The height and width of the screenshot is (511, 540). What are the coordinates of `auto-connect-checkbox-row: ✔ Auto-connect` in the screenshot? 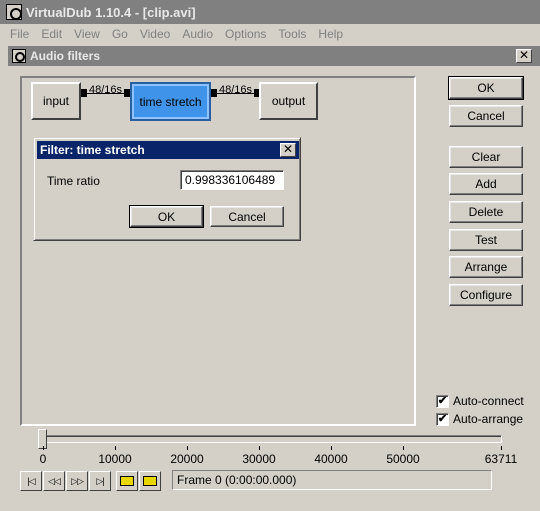 It's located at (480, 401).